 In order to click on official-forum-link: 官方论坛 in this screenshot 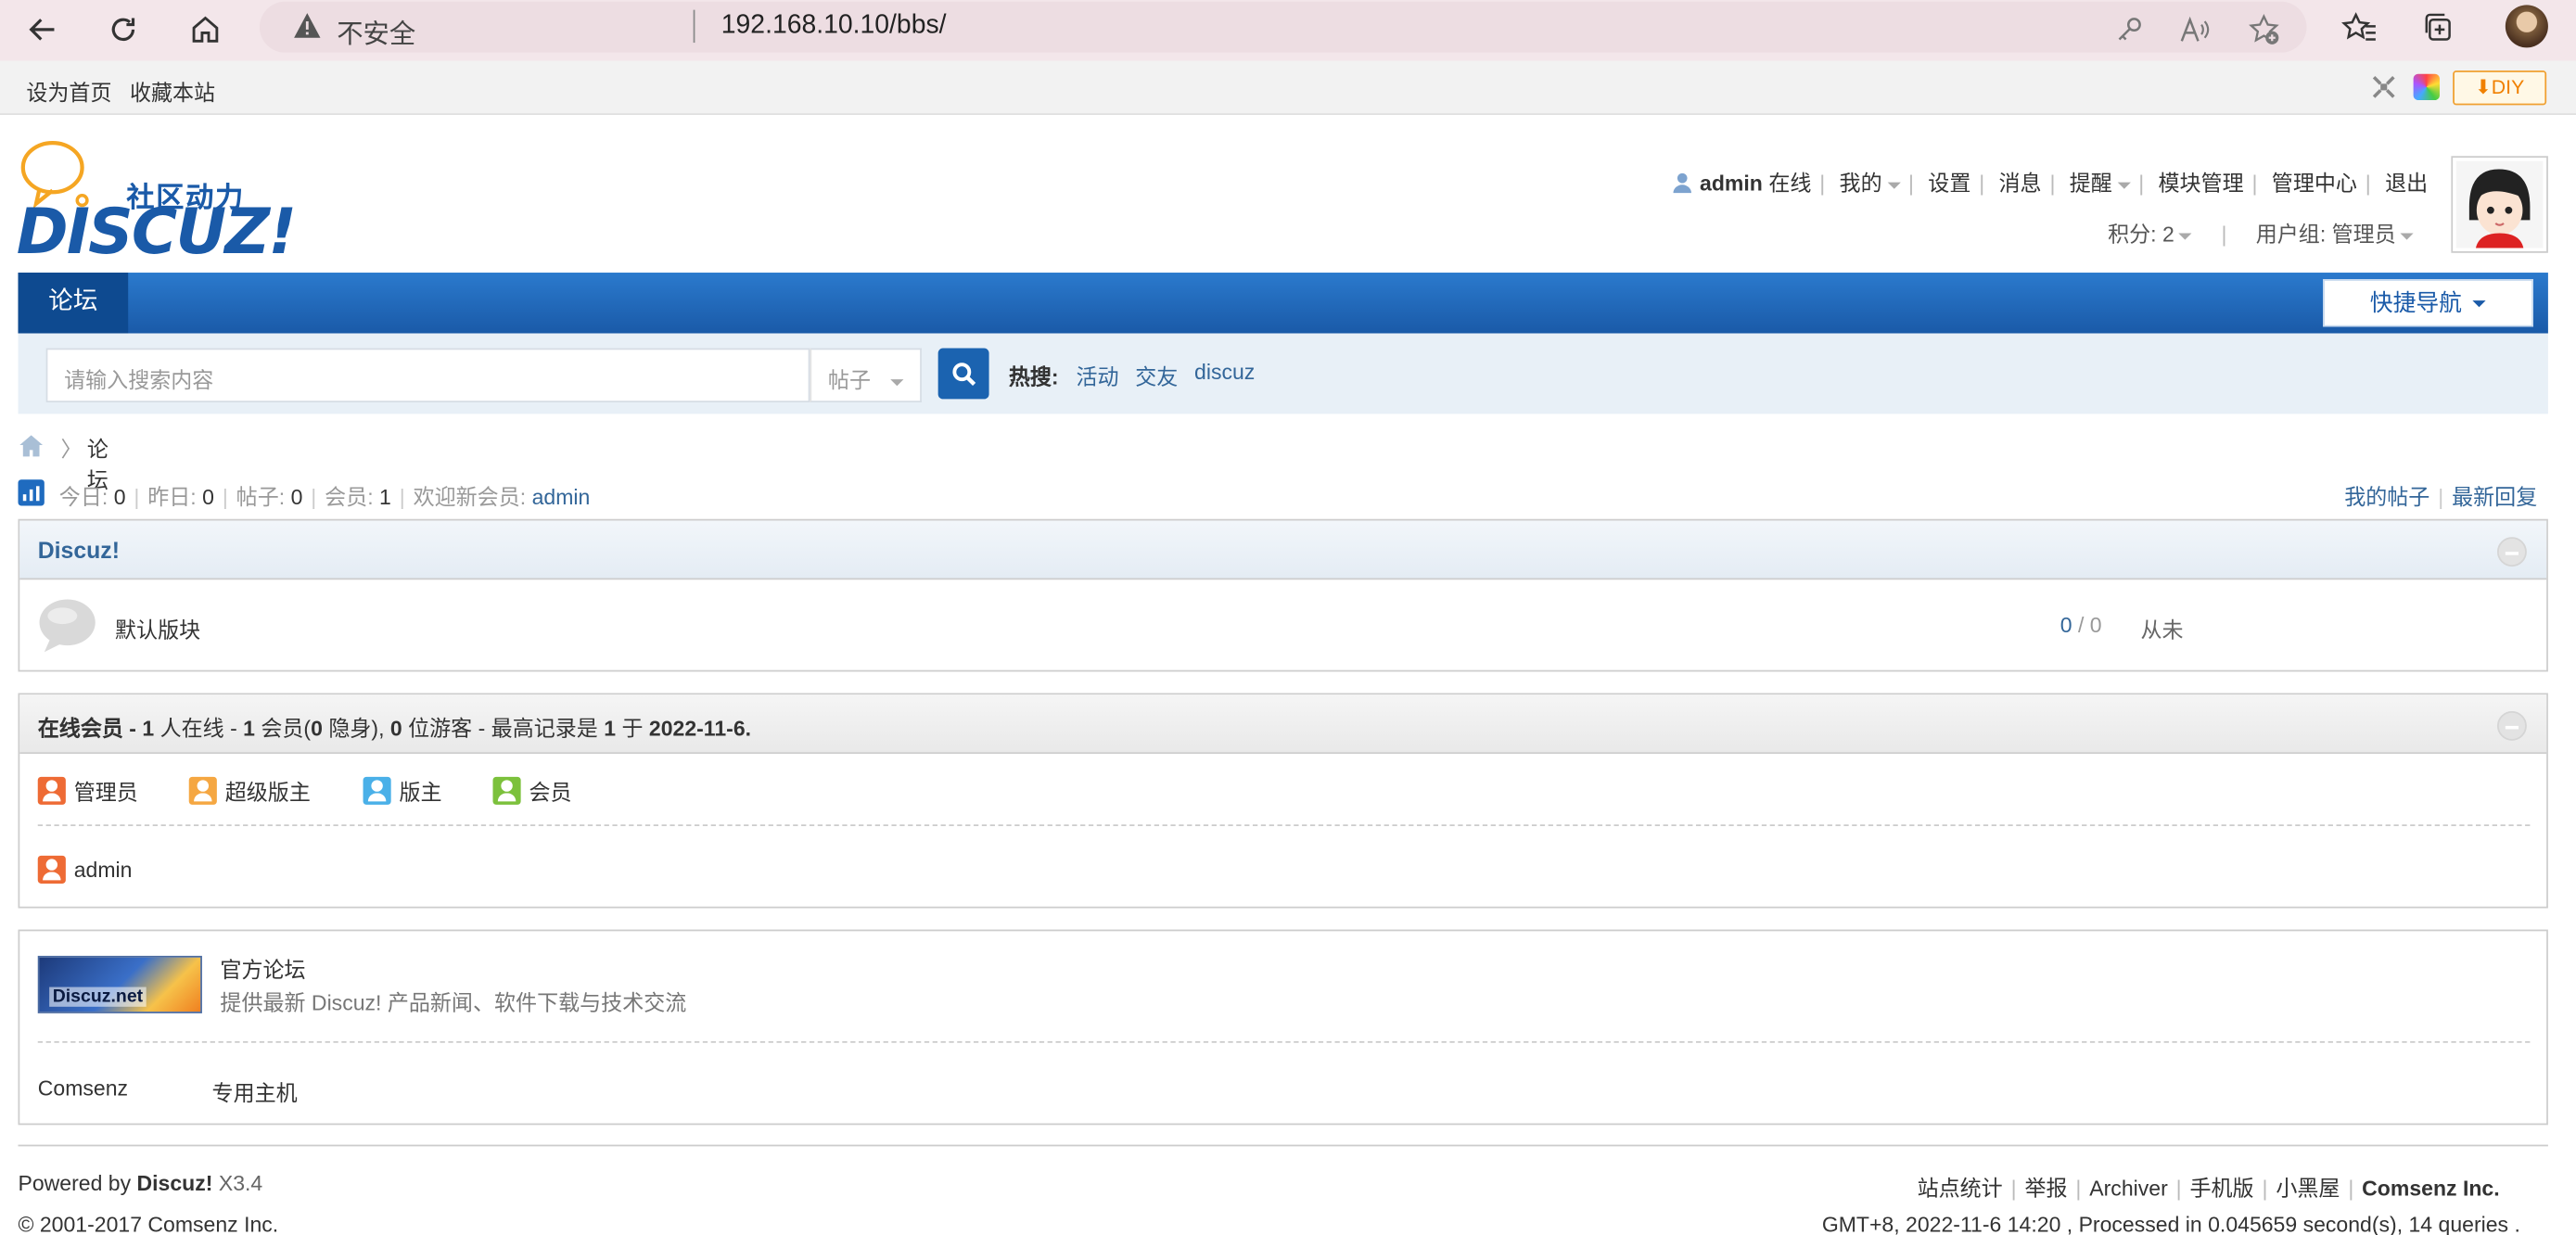, I will do `click(262, 968)`.